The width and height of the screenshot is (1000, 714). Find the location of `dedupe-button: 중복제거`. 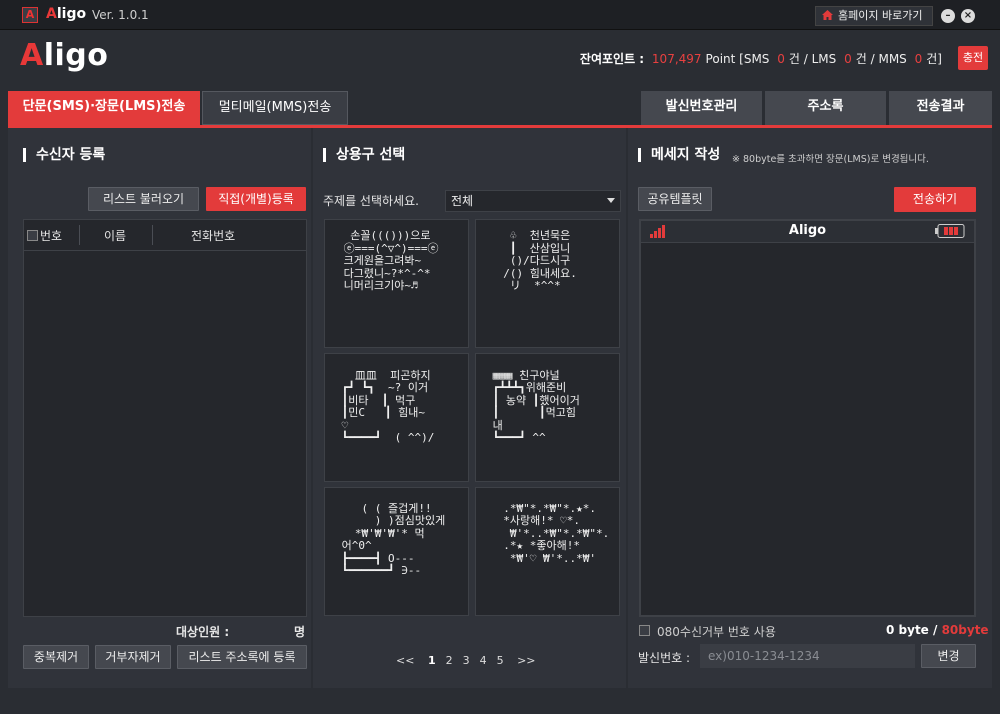

dedupe-button: 중복제거 is located at coordinates (56, 657).